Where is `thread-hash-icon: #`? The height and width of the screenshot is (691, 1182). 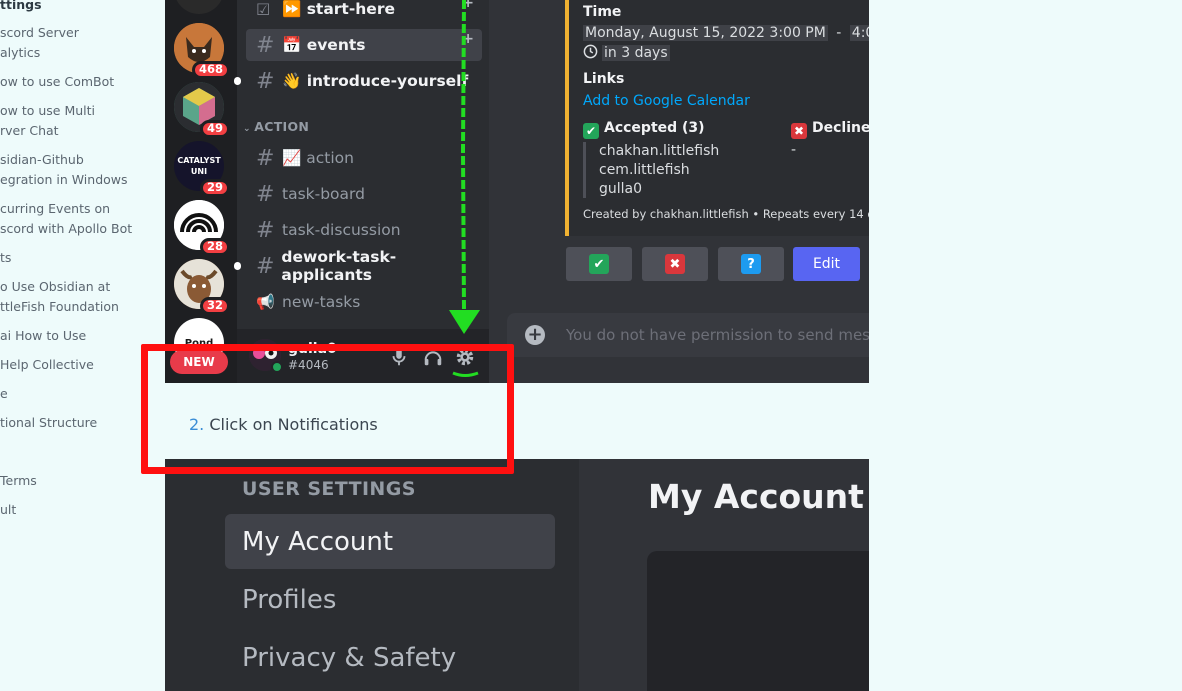 thread-hash-icon: # is located at coordinates (265, 266).